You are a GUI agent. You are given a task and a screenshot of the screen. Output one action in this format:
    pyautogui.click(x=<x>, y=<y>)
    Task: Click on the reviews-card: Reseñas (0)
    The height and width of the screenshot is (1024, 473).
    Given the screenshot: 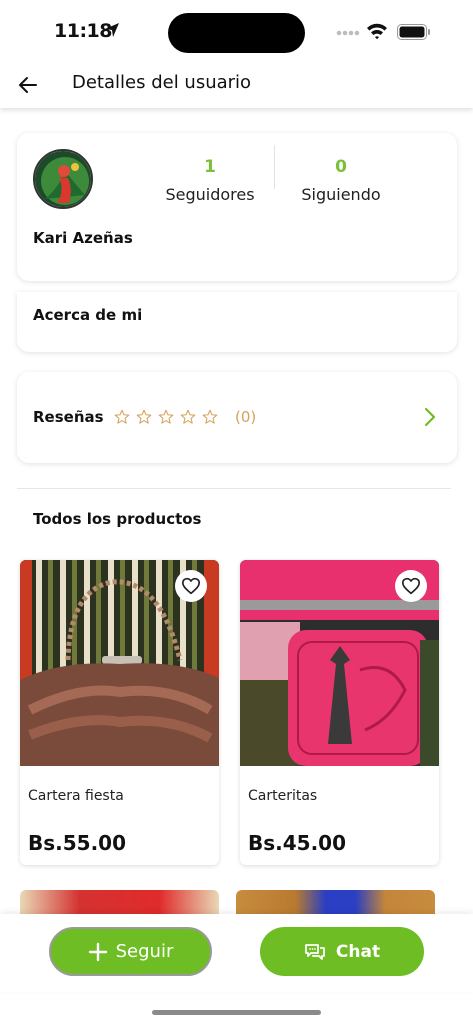 What is the action you would take?
    pyautogui.click(x=237, y=417)
    